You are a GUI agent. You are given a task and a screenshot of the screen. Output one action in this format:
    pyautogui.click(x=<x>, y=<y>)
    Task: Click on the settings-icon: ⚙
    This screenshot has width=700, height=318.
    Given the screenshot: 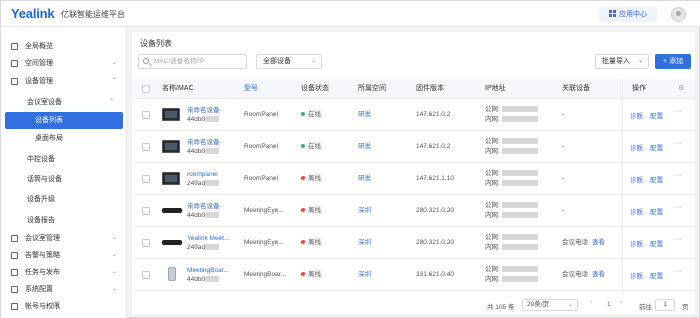 What is the action you would take?
    pyautogui.click(x=681, y=89)
    